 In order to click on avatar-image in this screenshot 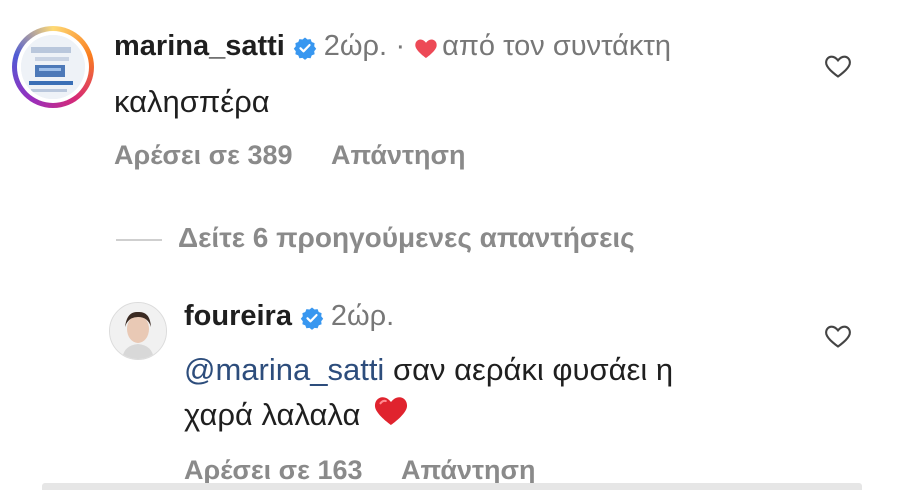, I will do `click(53, 67)`.